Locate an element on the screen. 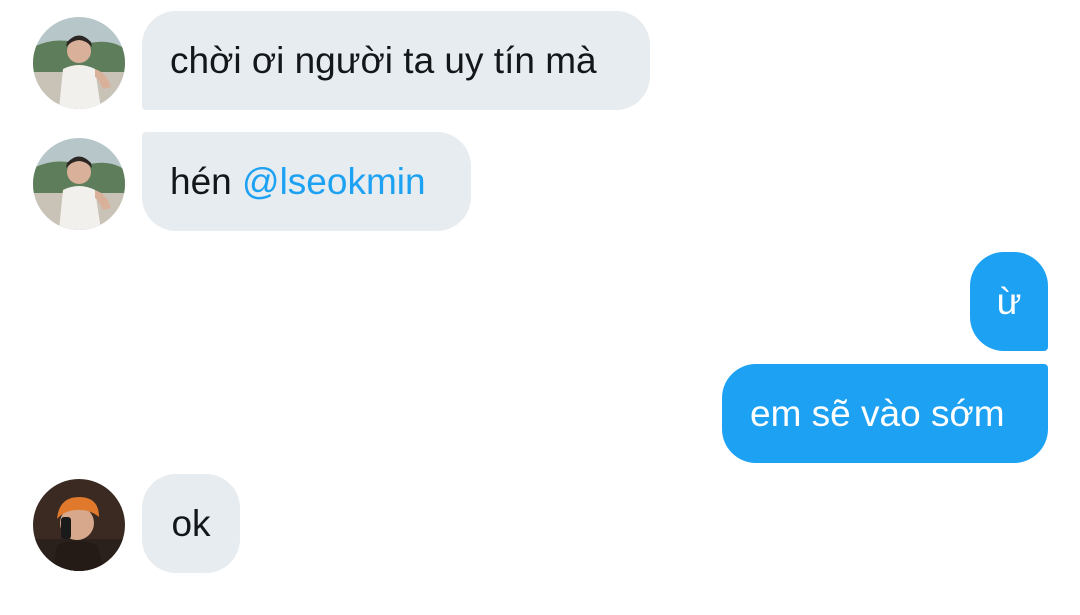 The width and height of the screenshot is (1080, 615). message-bubble: hén @lseokmin is located at coordinates (306, 181).